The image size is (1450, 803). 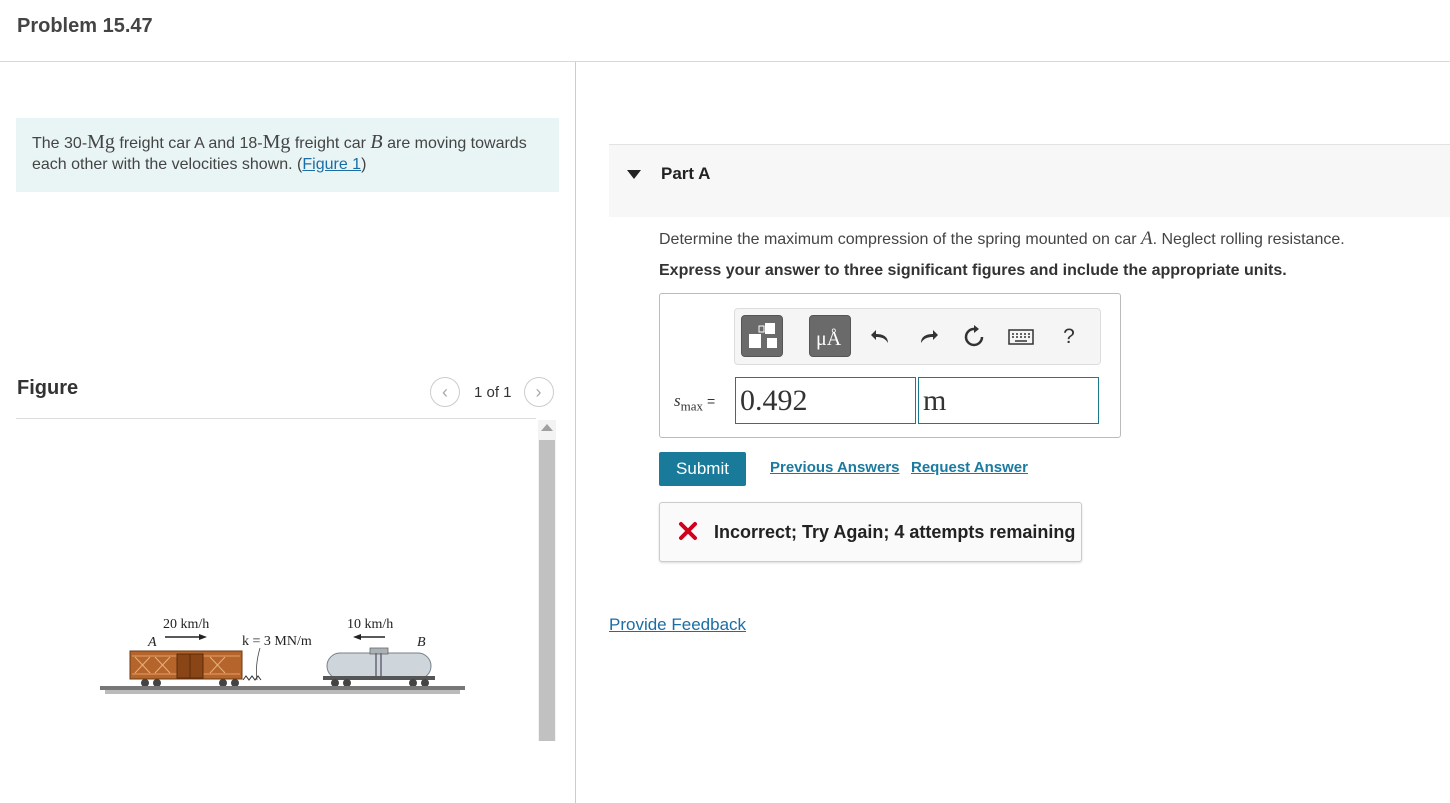 What do you see at coordinates (547, 427) in the screenshot?
I see `scroll-up-arrow-icon` at bounding box center [547, 427].